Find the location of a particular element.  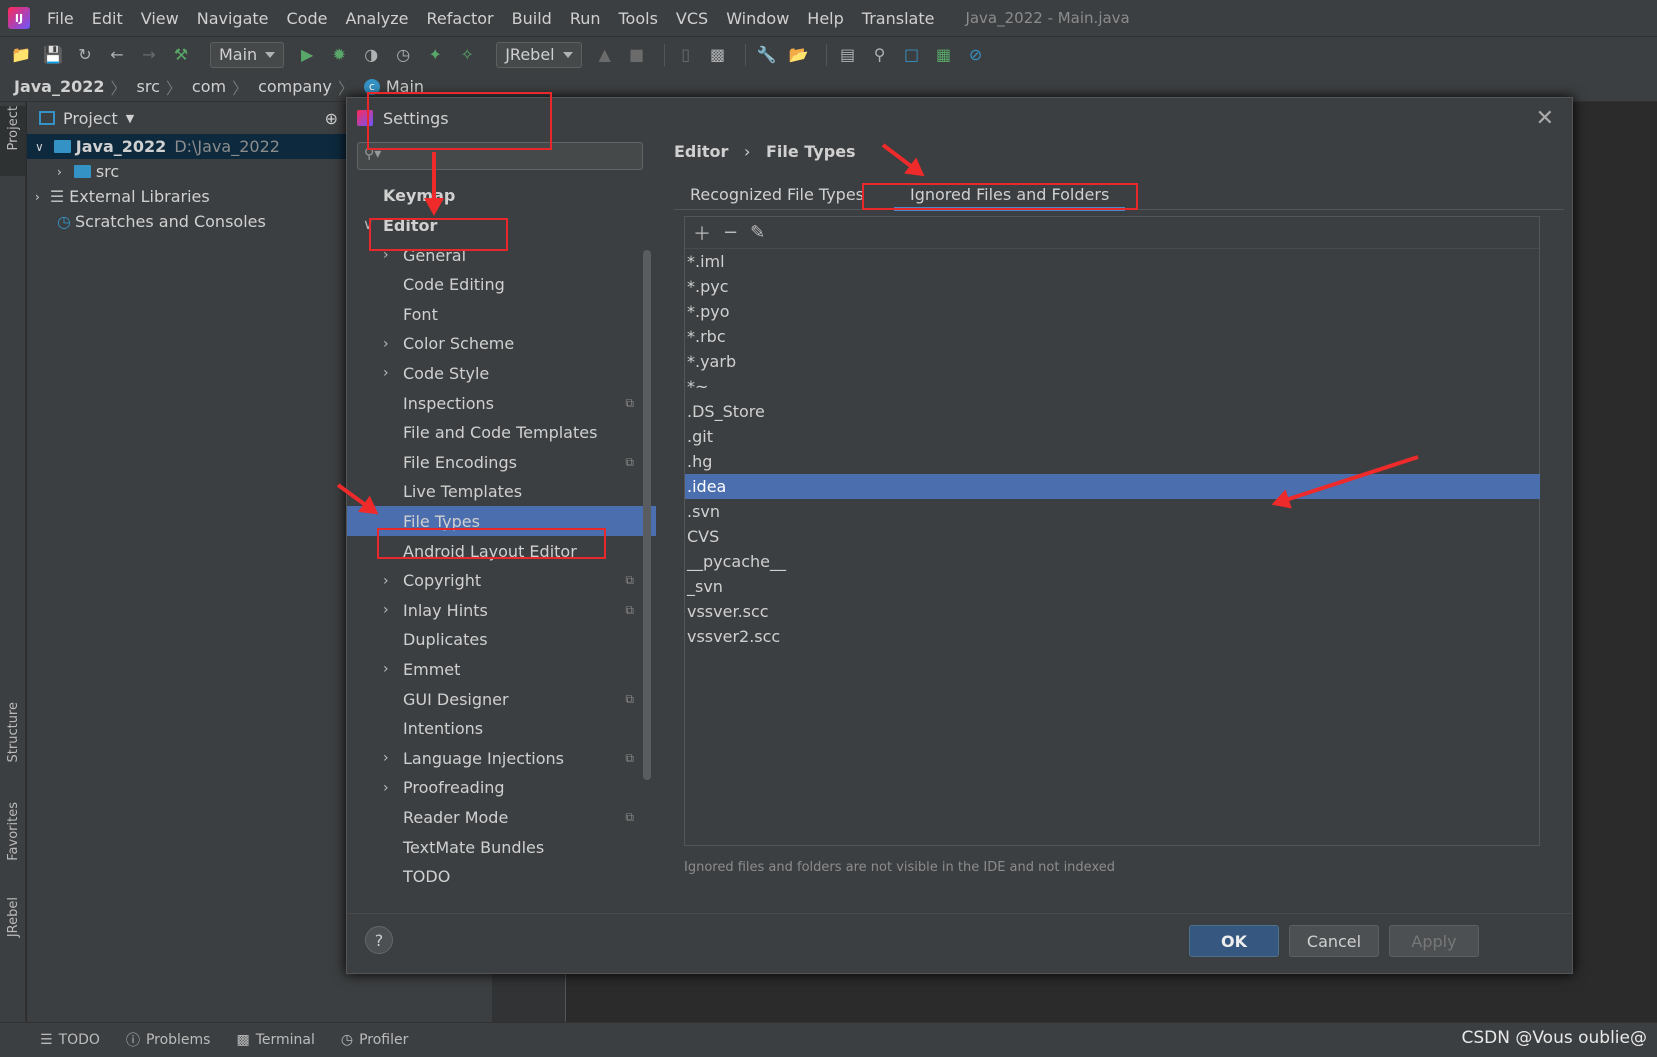

jrebel-combo: JRebel is located at coordinates (539, 54).